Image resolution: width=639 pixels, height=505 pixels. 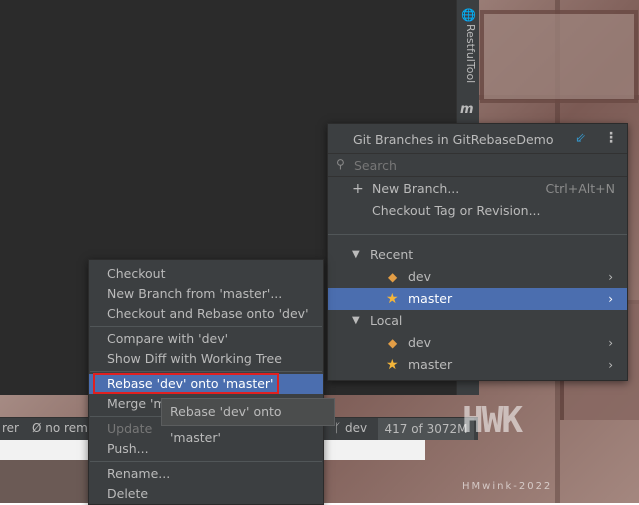 What do you see at coordinates (206, 339) in the screenshot?
I see `menu-item-compare-with: Compare with 'dev'` at bounding box center [206, 339].